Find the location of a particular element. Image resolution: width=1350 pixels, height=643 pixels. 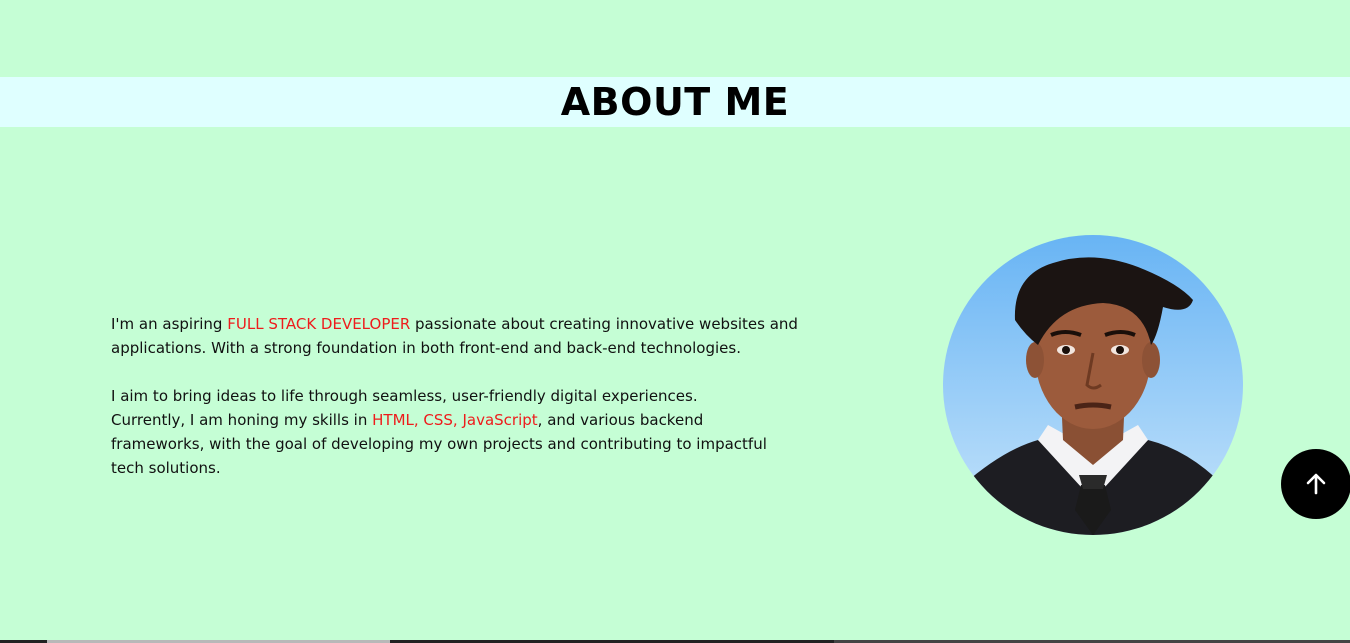

section-title-band: ABOUT ME is located at coordinates (675, 102).